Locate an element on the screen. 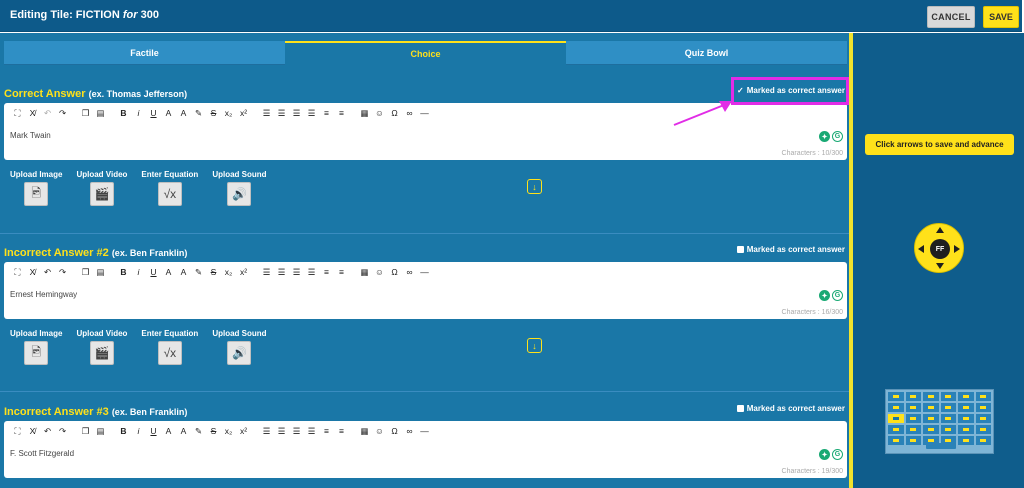 This screenshot has width=1024, height=488. underline-icon: U is located at coordinates (153, 113).